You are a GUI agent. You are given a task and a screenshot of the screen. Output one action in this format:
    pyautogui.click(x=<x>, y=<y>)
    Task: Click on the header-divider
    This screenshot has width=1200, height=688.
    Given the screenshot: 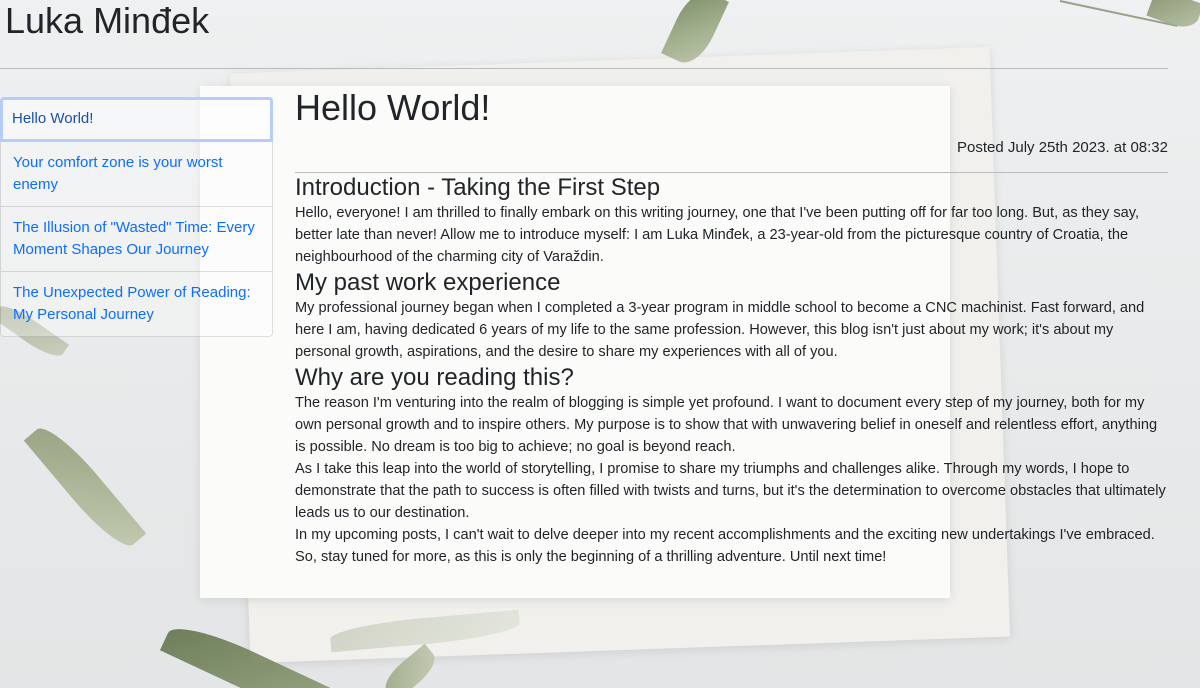 What is the action you would take?
    pyautogui.click(x=584, y=68)
    